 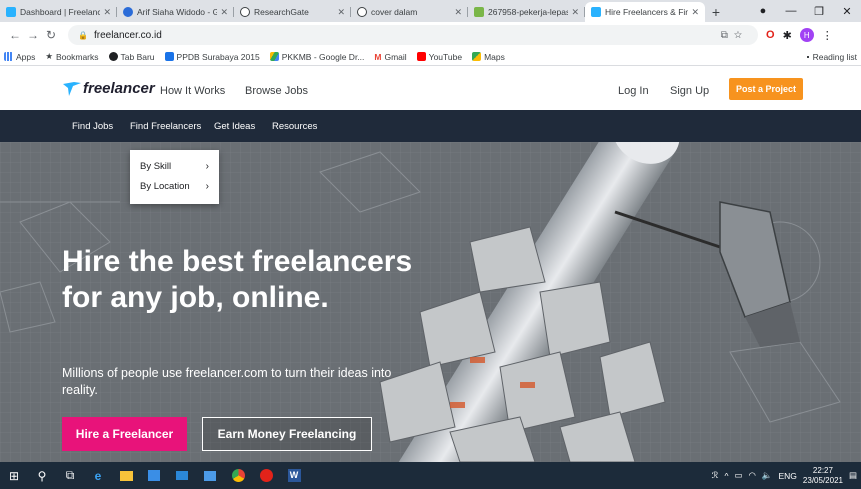 I want to click on dropdown-label: By Skill, so click(x=156, y=166).